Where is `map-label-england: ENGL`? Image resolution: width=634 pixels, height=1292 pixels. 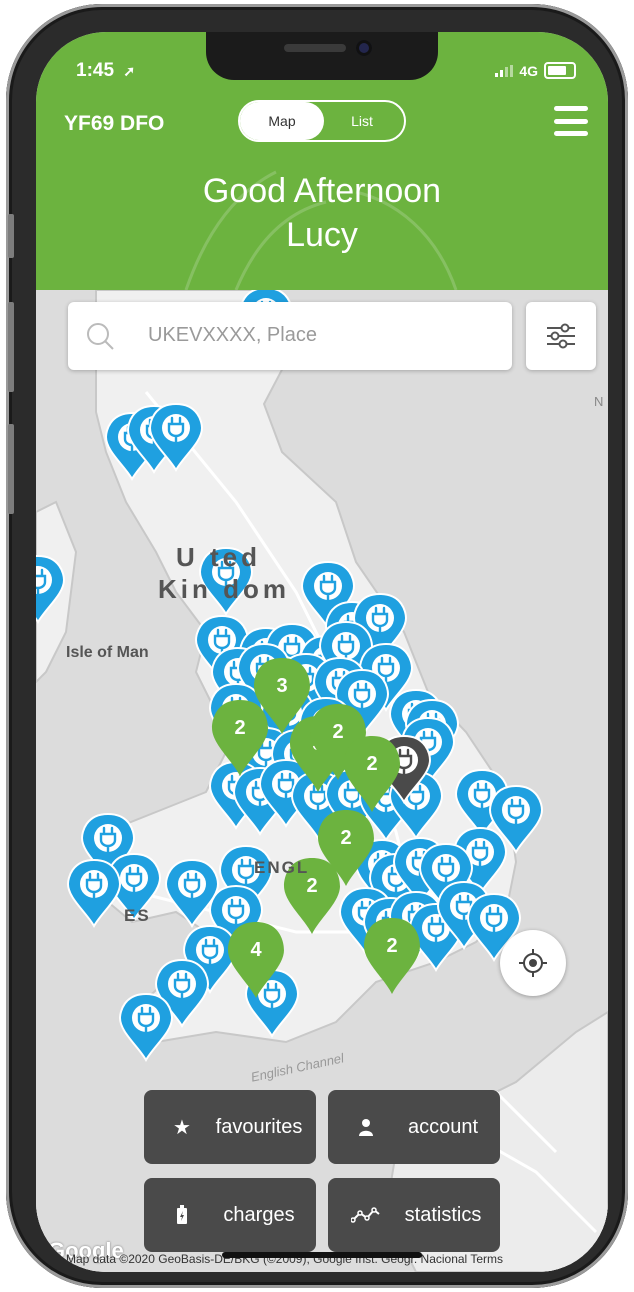 map-label-england: ENGL is located at coordinates (282, 867).